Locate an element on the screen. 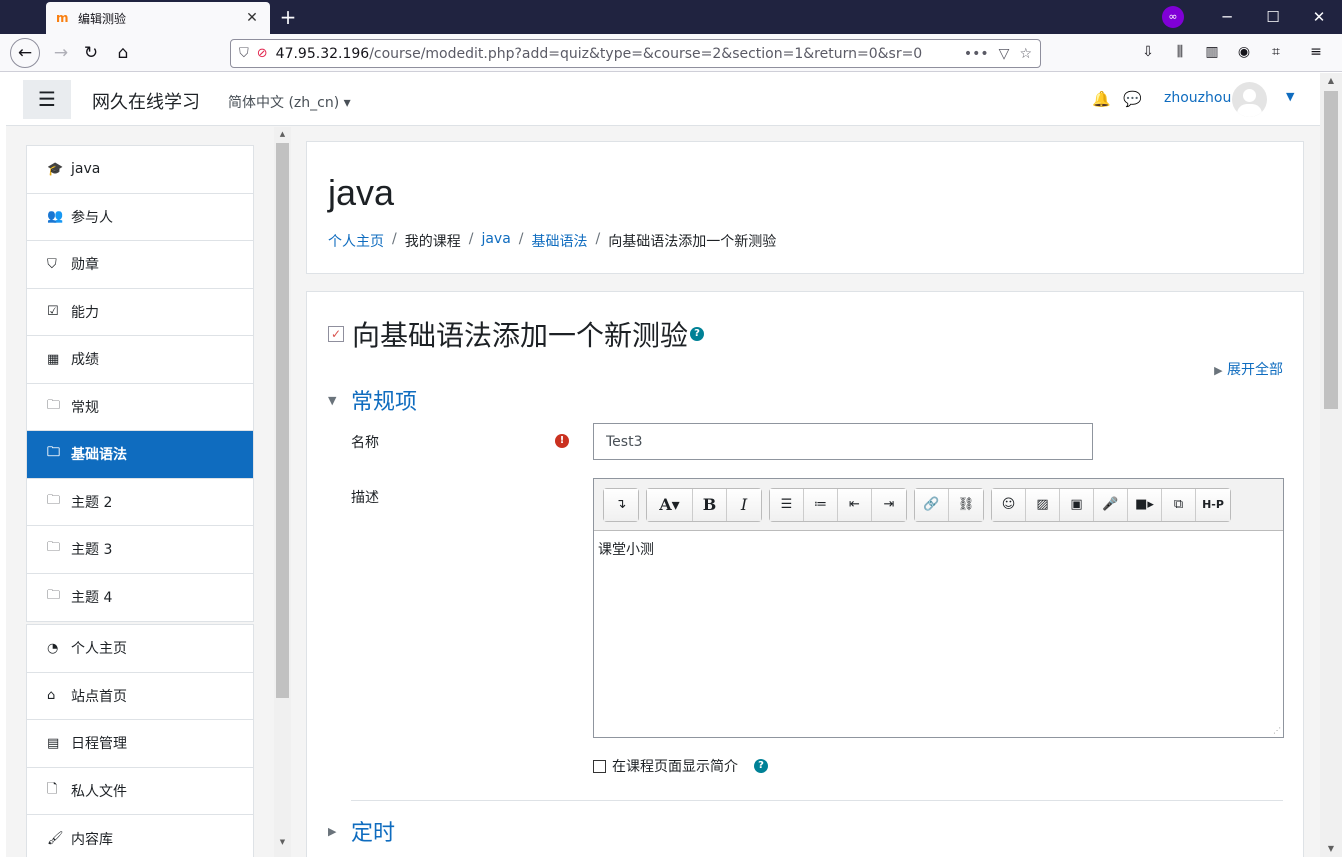 The width and height of the screenshot is (1342, 857). reload-button: ↻ is located at coordinates (91, 53).